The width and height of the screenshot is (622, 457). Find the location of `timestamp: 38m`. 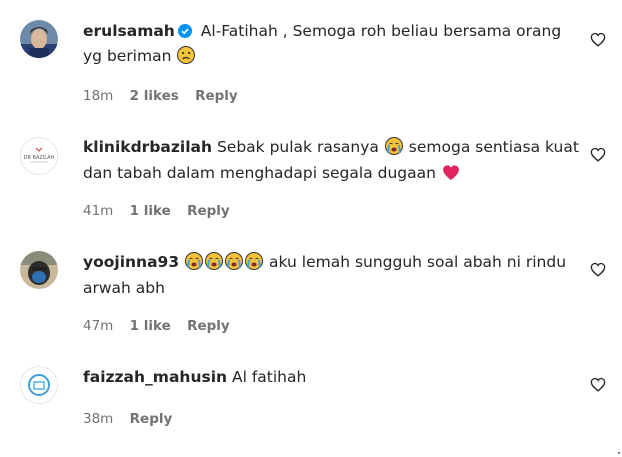

timestamp: 38m is located at coordinates (98, 419).